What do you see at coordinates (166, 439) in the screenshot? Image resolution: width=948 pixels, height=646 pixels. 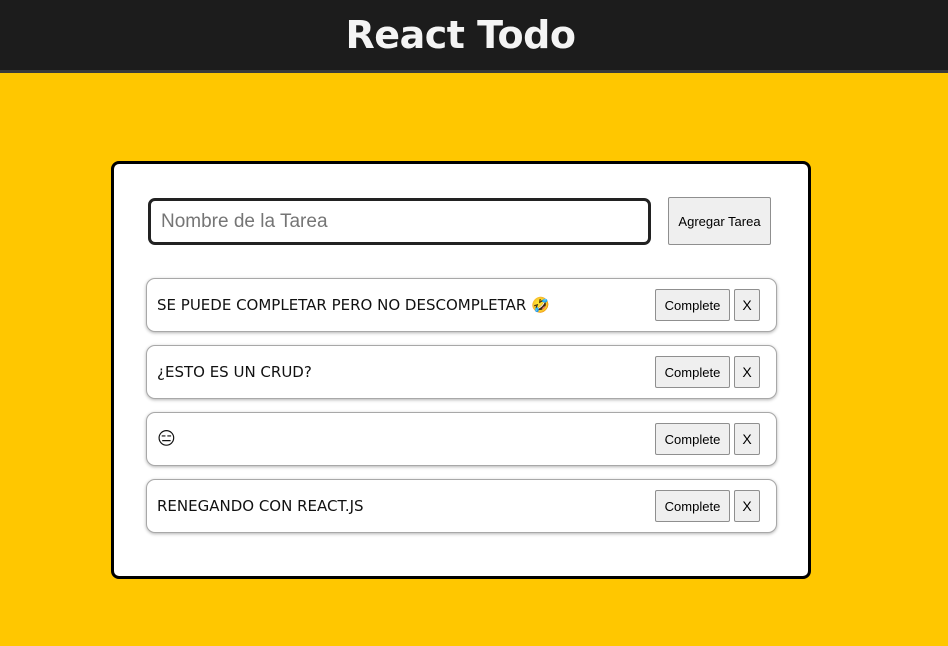 I see `todo-text: 😑` at bounding box center [166, 439].